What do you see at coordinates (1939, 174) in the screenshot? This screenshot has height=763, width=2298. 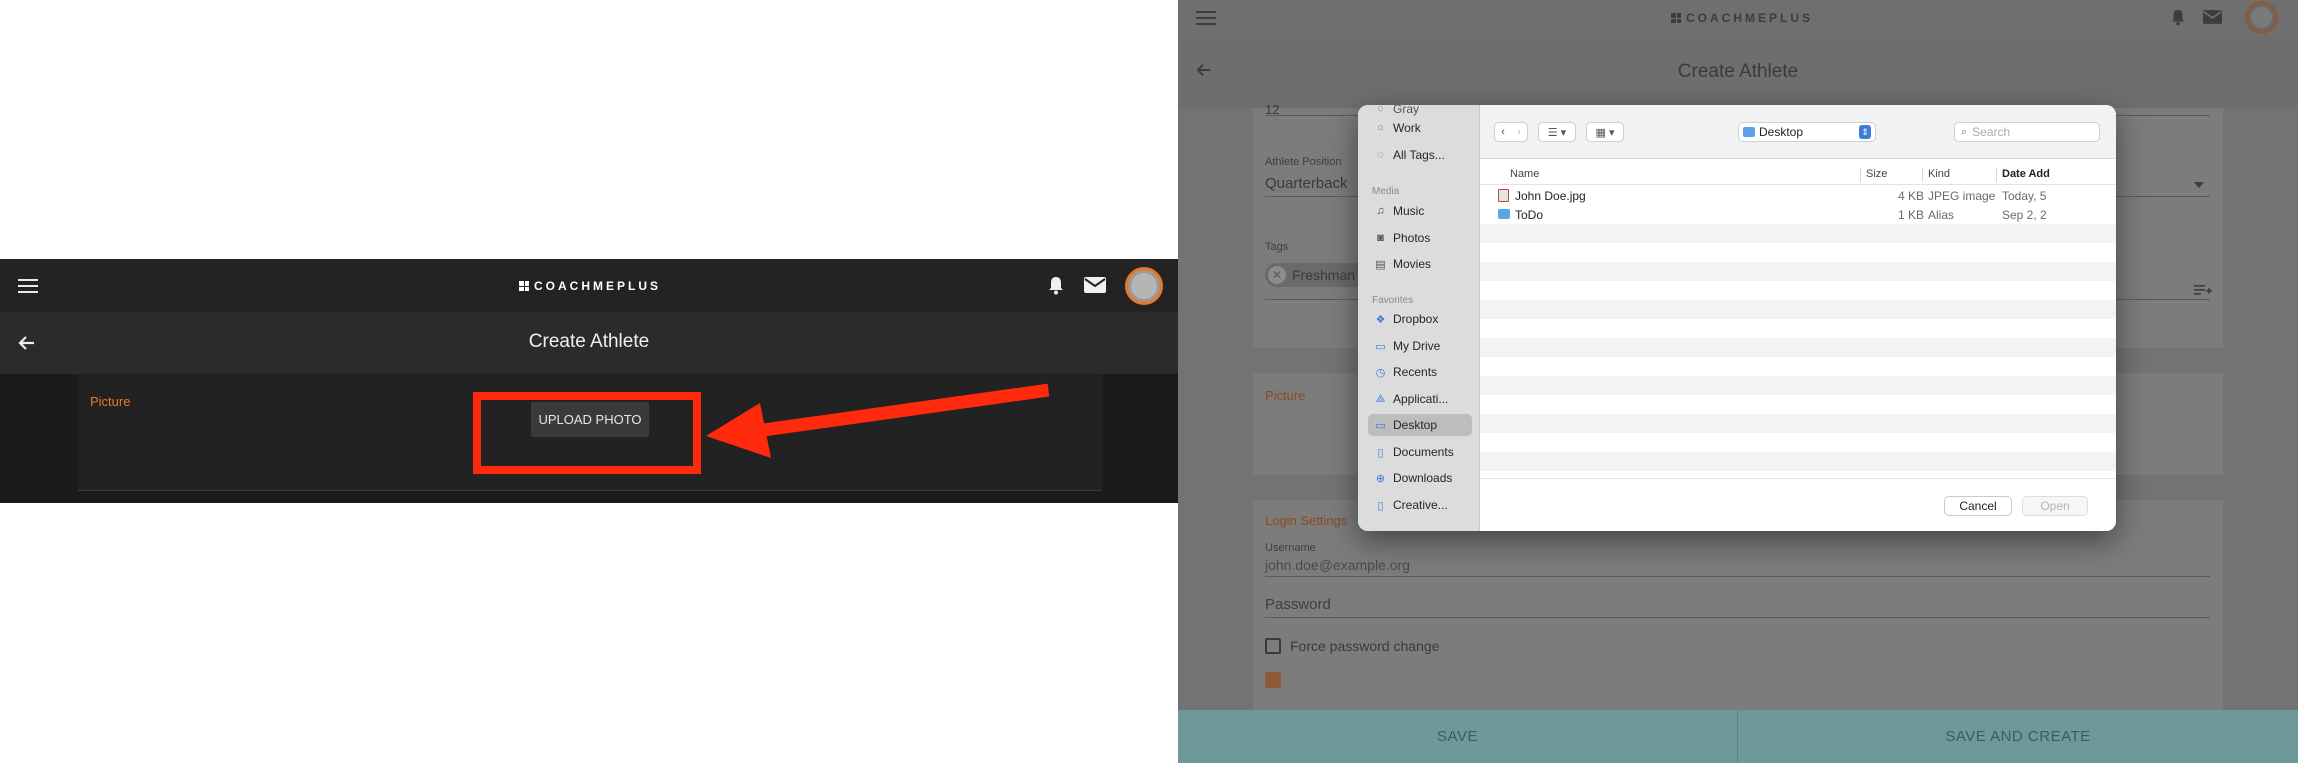 I see `column-kind: Kind` at bounding box center [1939, 174].